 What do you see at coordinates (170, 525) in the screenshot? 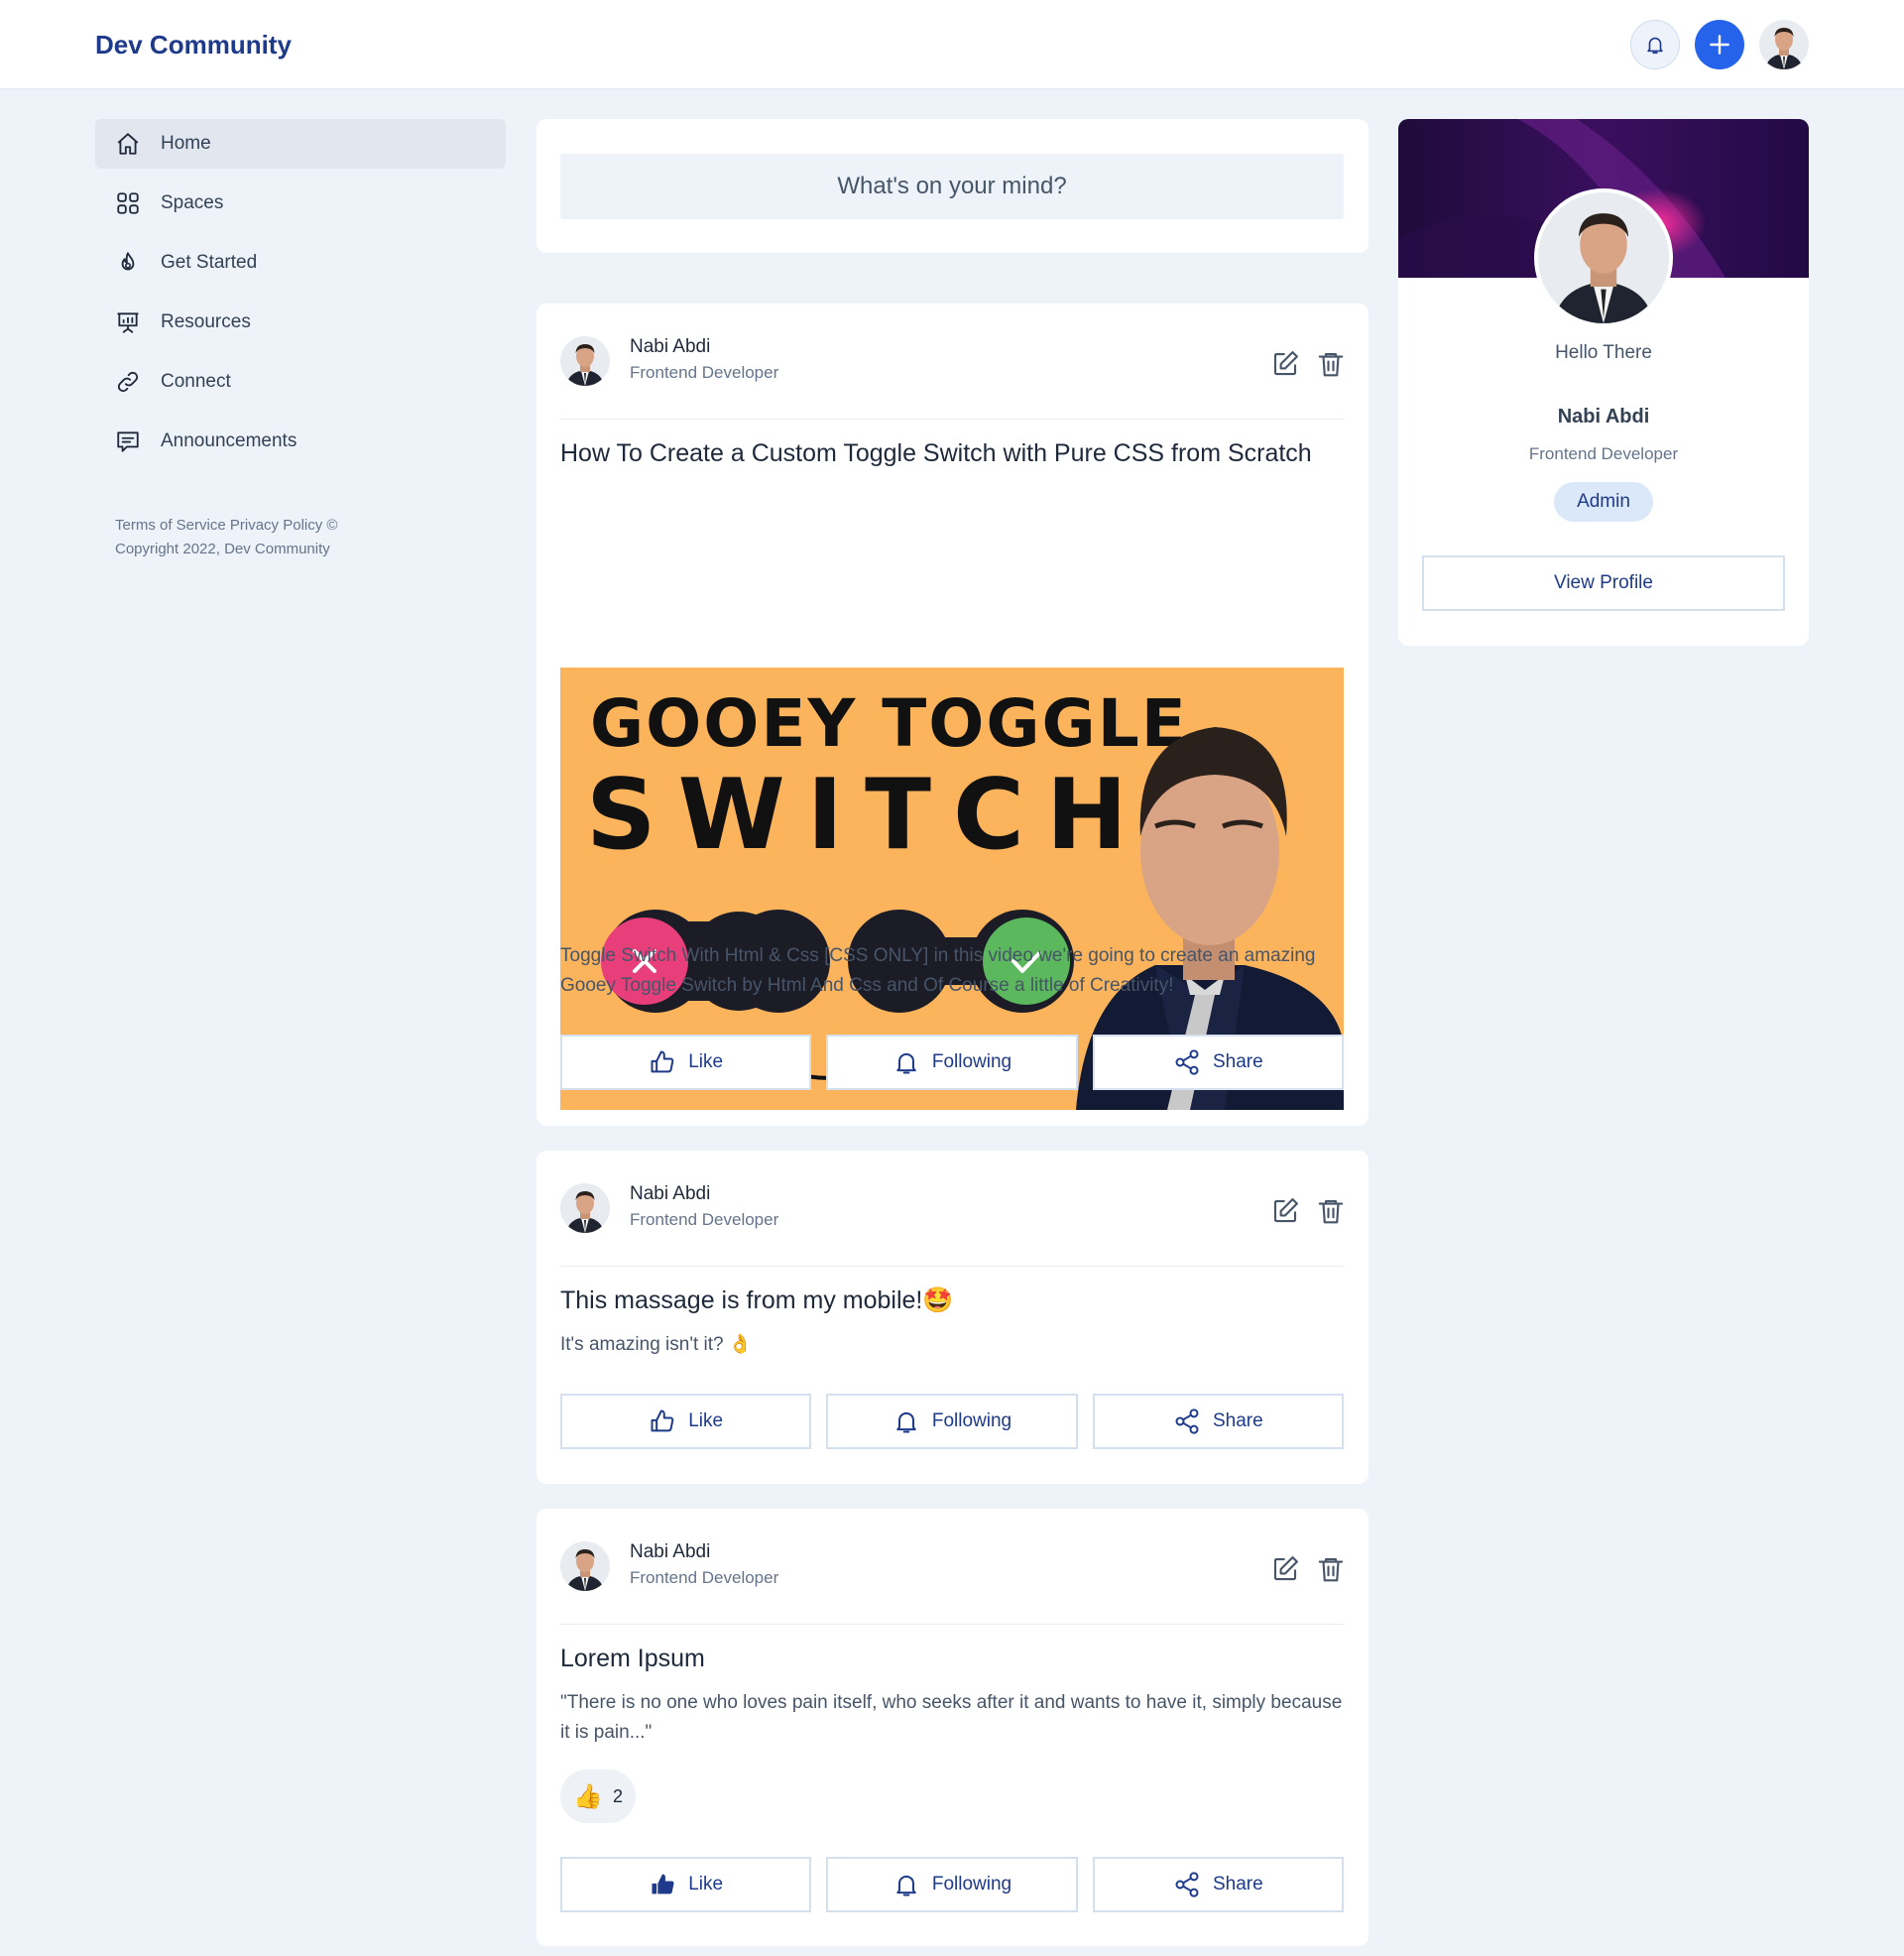
I see `terms-link: Terms of Service` at bounding box center [170, 525].